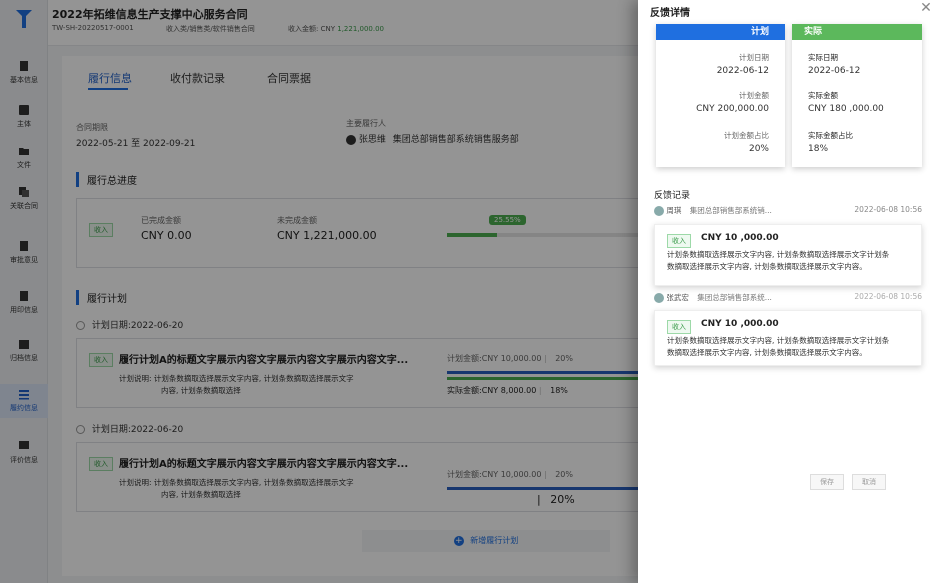 The width and height of the screenshot is (943, 583). Describe the element at coordinates (896, 567) in the screenshot. I see `watermark-text: CSDN @j_y25` at that location.